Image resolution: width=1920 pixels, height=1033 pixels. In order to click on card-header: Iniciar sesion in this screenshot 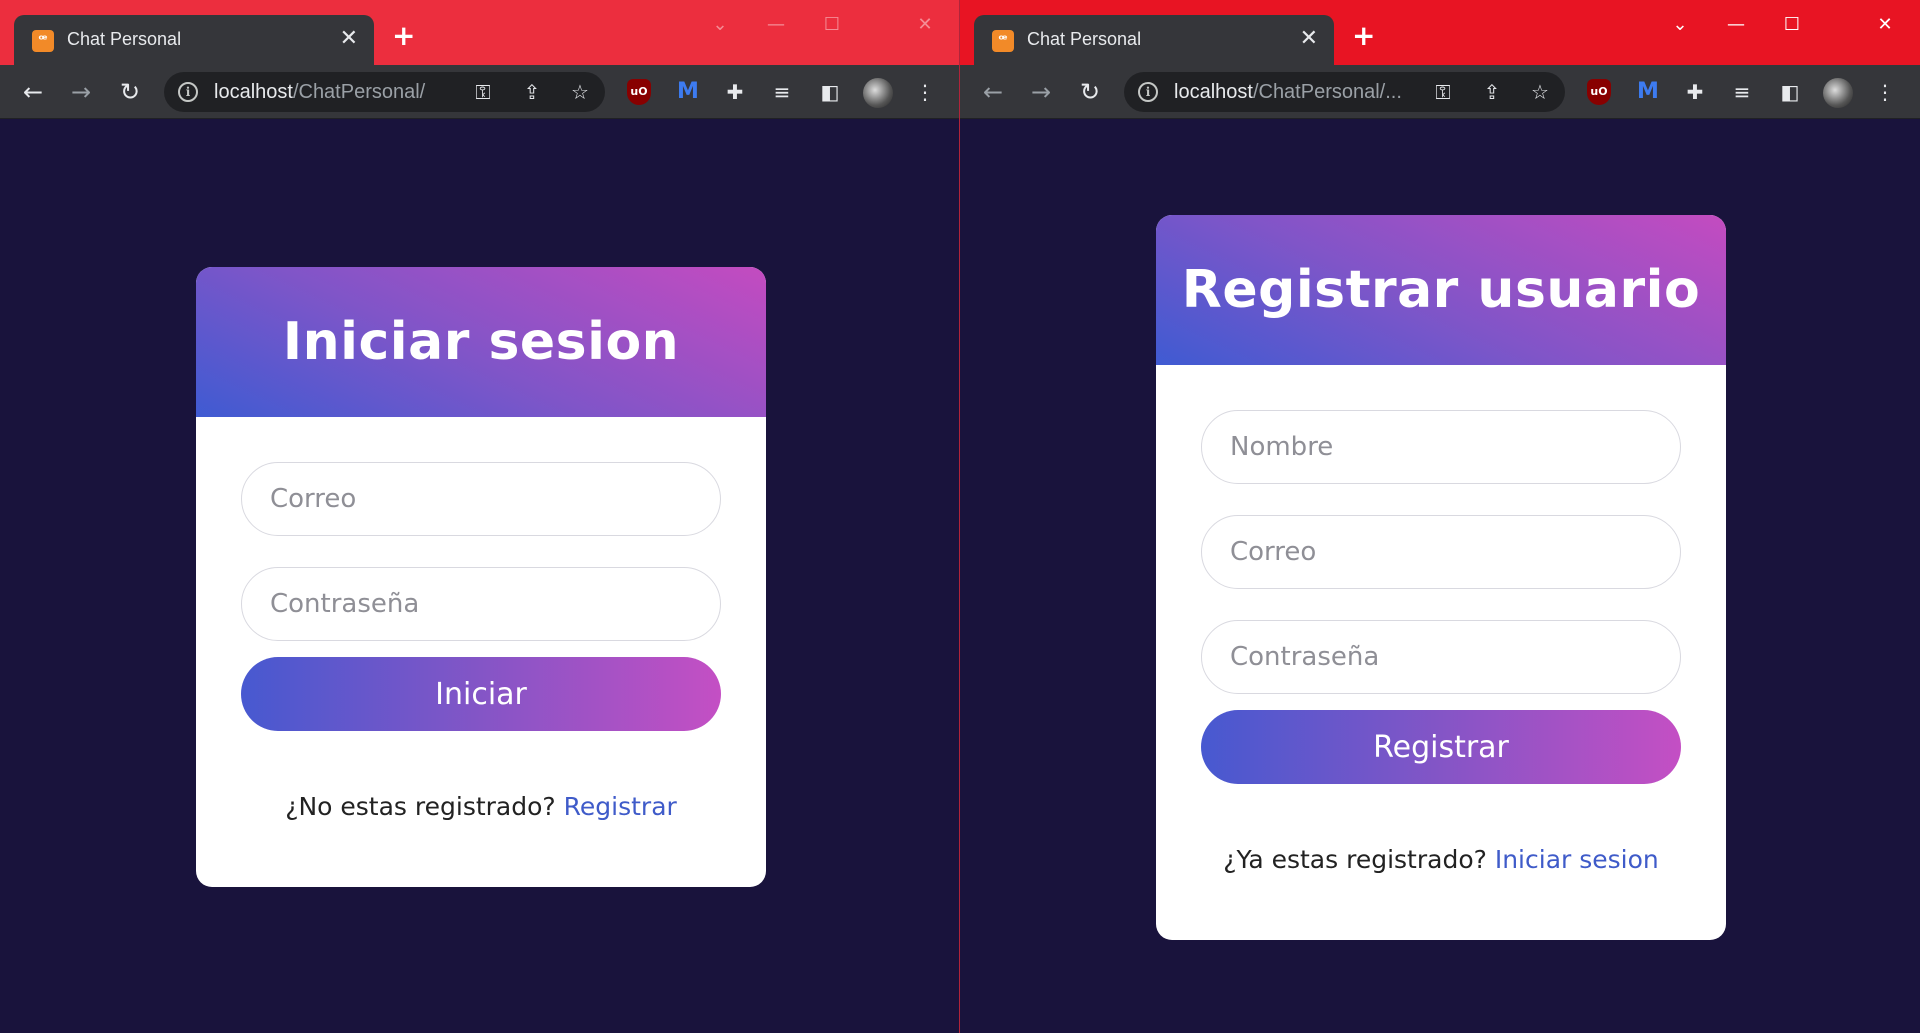, I will do `click(481, 342)`.